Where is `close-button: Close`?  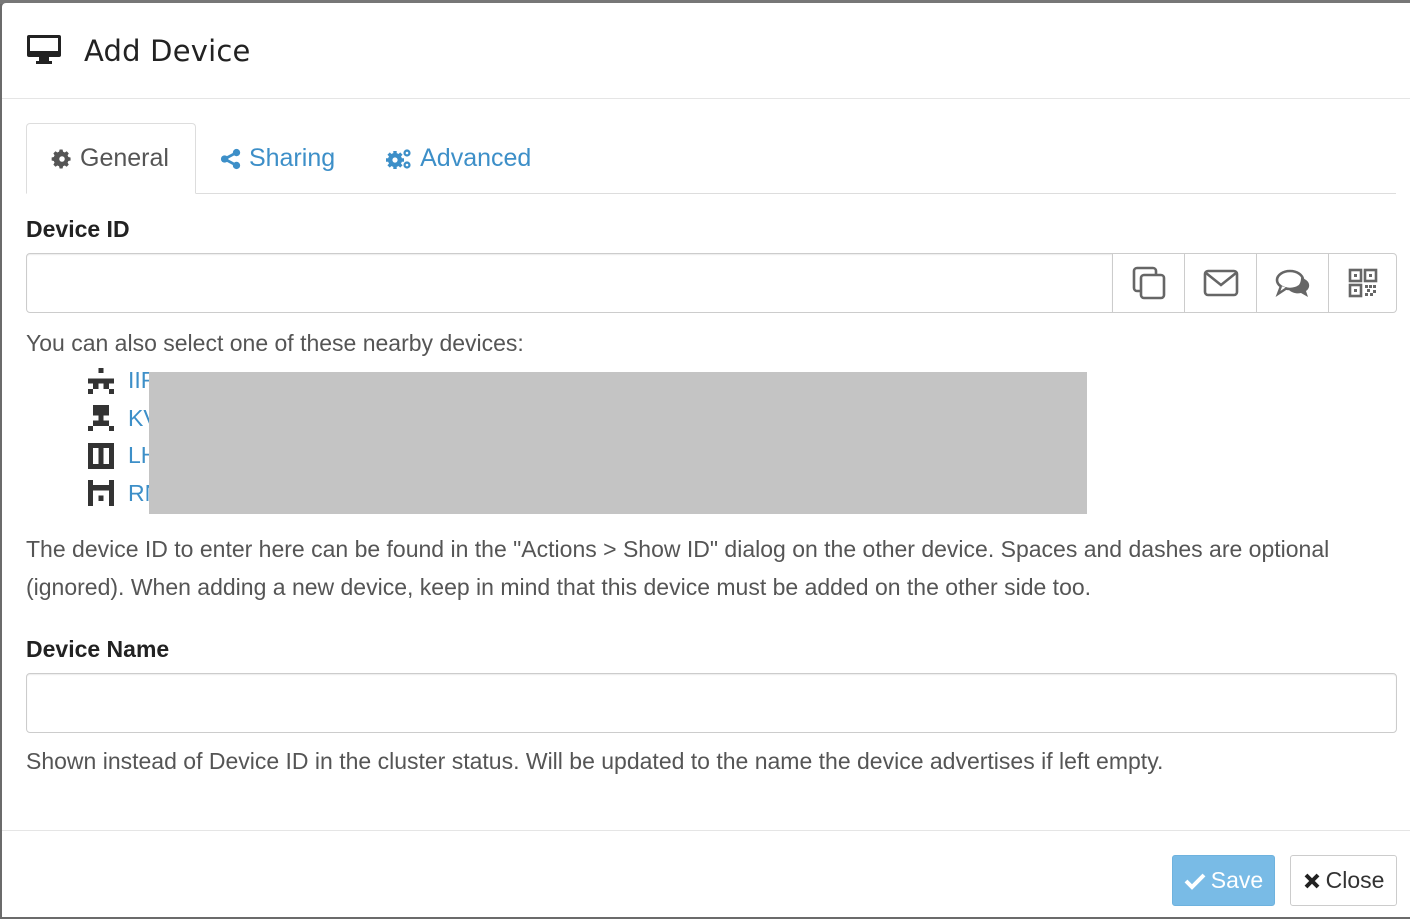 close-button: Close is located at coordinates (1343, 880).